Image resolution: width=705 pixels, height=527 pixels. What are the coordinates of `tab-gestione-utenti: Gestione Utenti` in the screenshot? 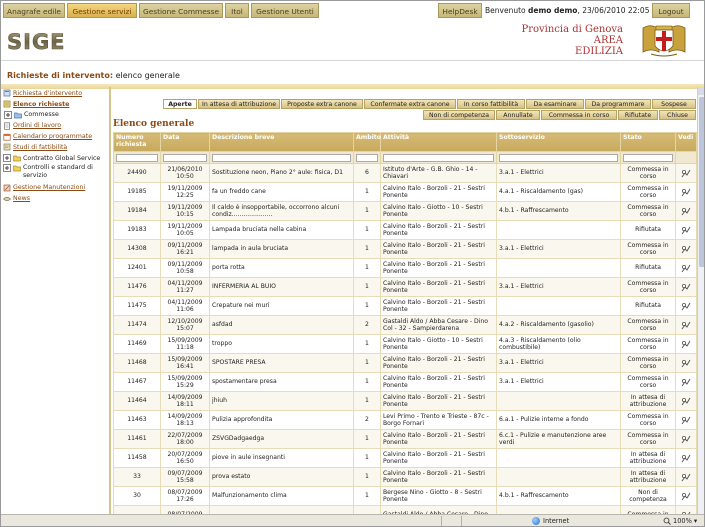 It's located at (285, 10).